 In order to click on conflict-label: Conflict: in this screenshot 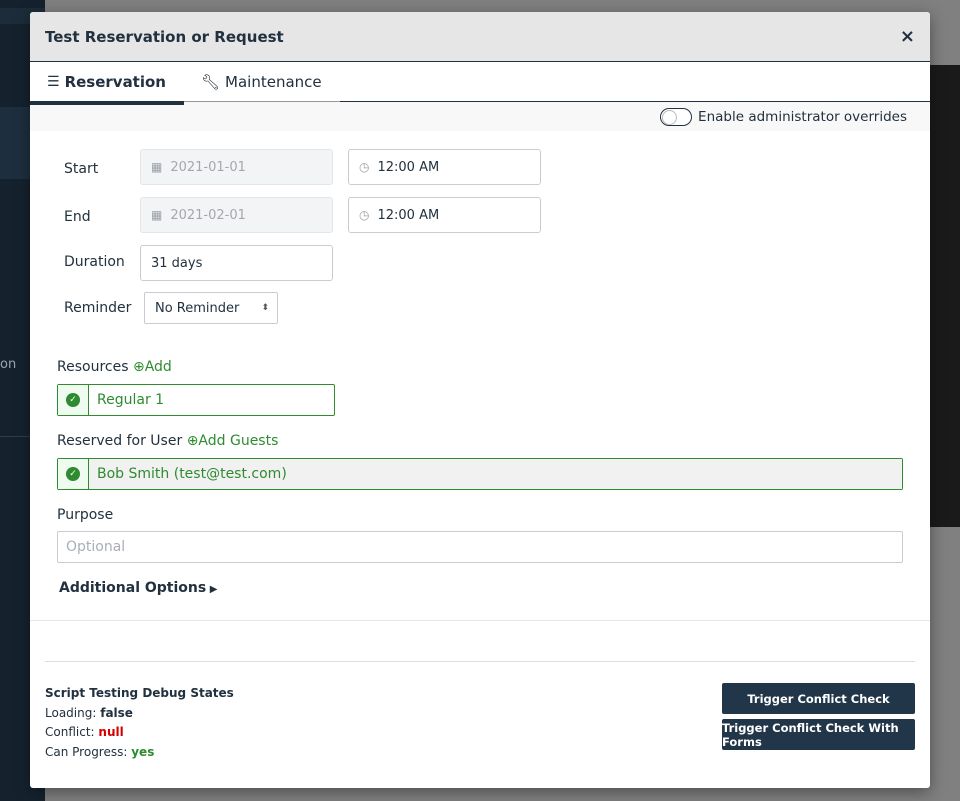, I will do `click(70, 732)`.